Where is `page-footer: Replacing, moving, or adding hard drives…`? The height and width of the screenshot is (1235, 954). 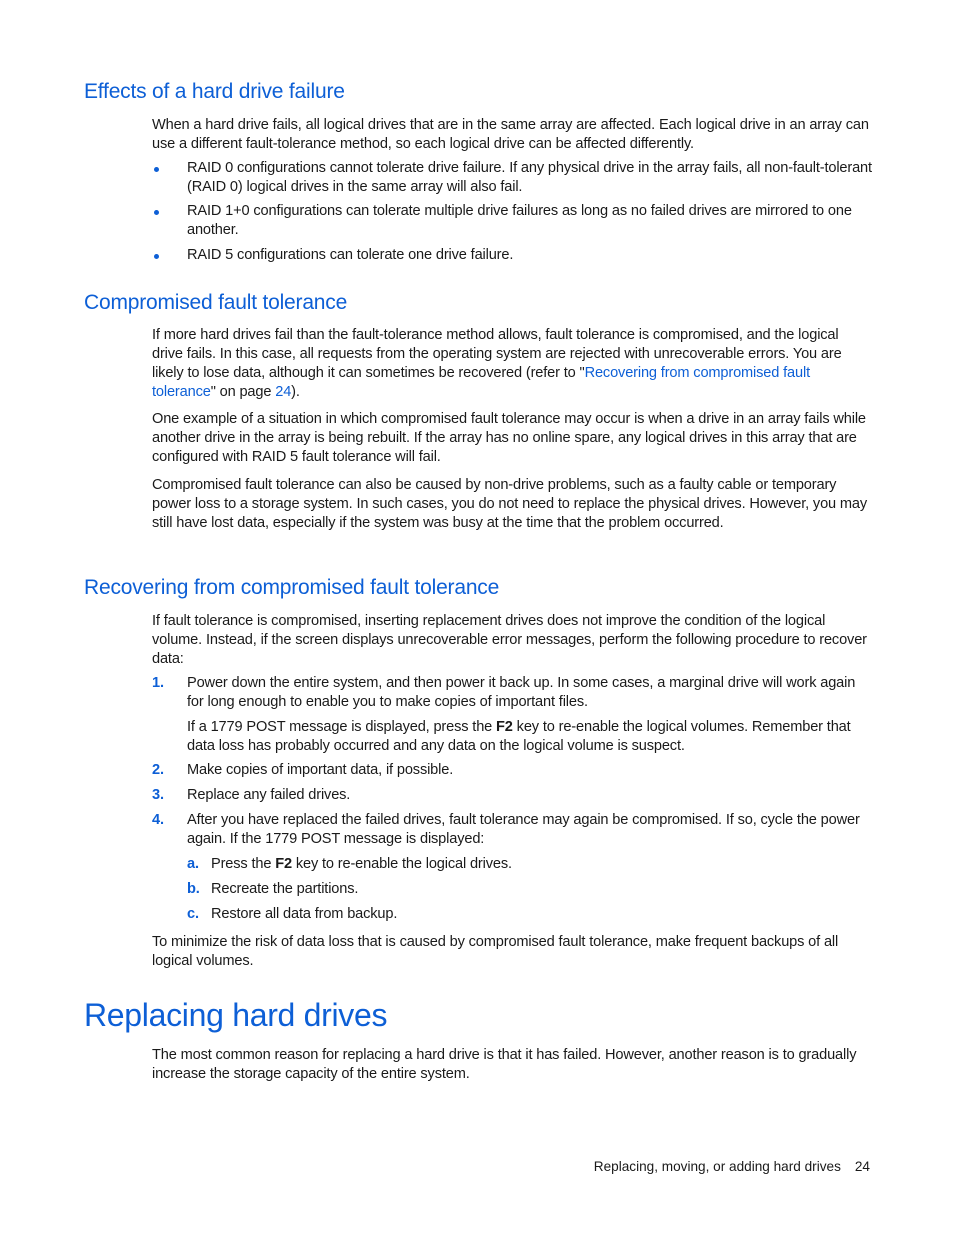 page-footer: Replacing, moving, or adding hard drives… is located at coordinates (732, 1167).